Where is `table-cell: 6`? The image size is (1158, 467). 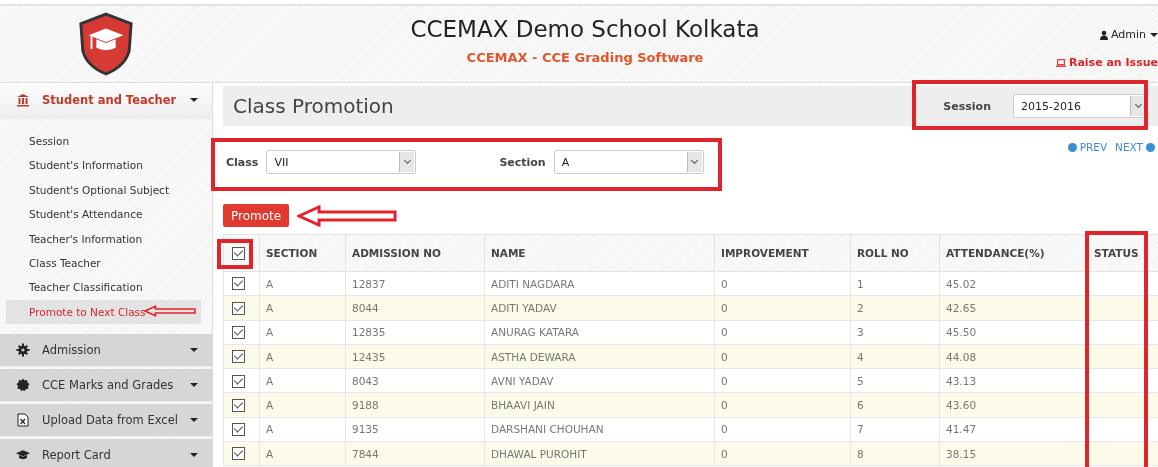 table-cell: 6 is located at coordinates (860, 405).